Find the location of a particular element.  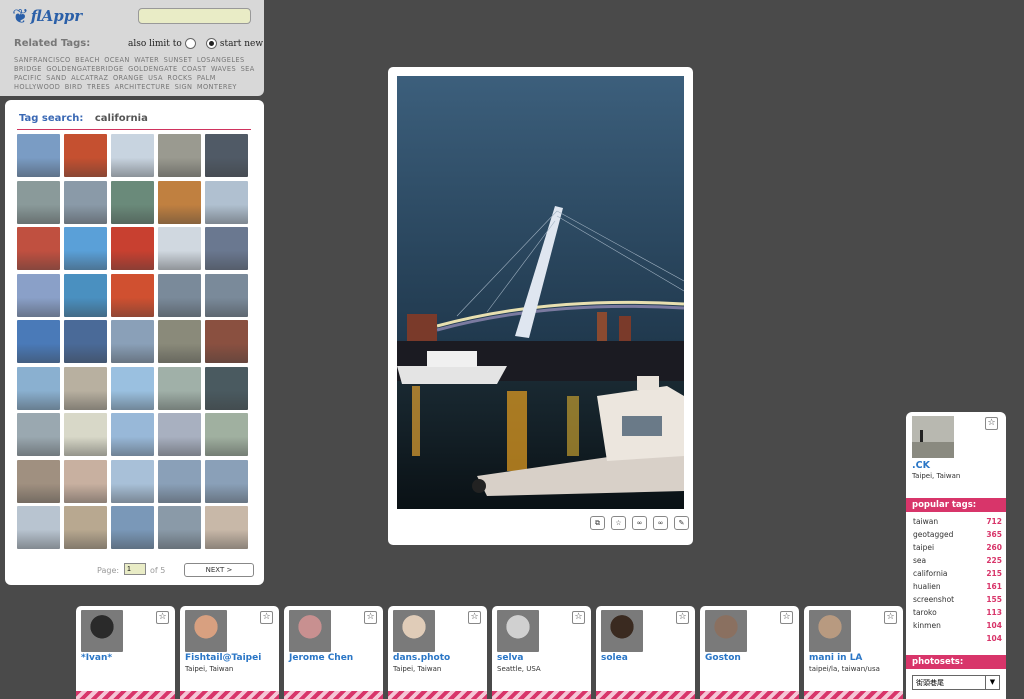

related-tag: ORANGE is located at coordinates (128, 78).